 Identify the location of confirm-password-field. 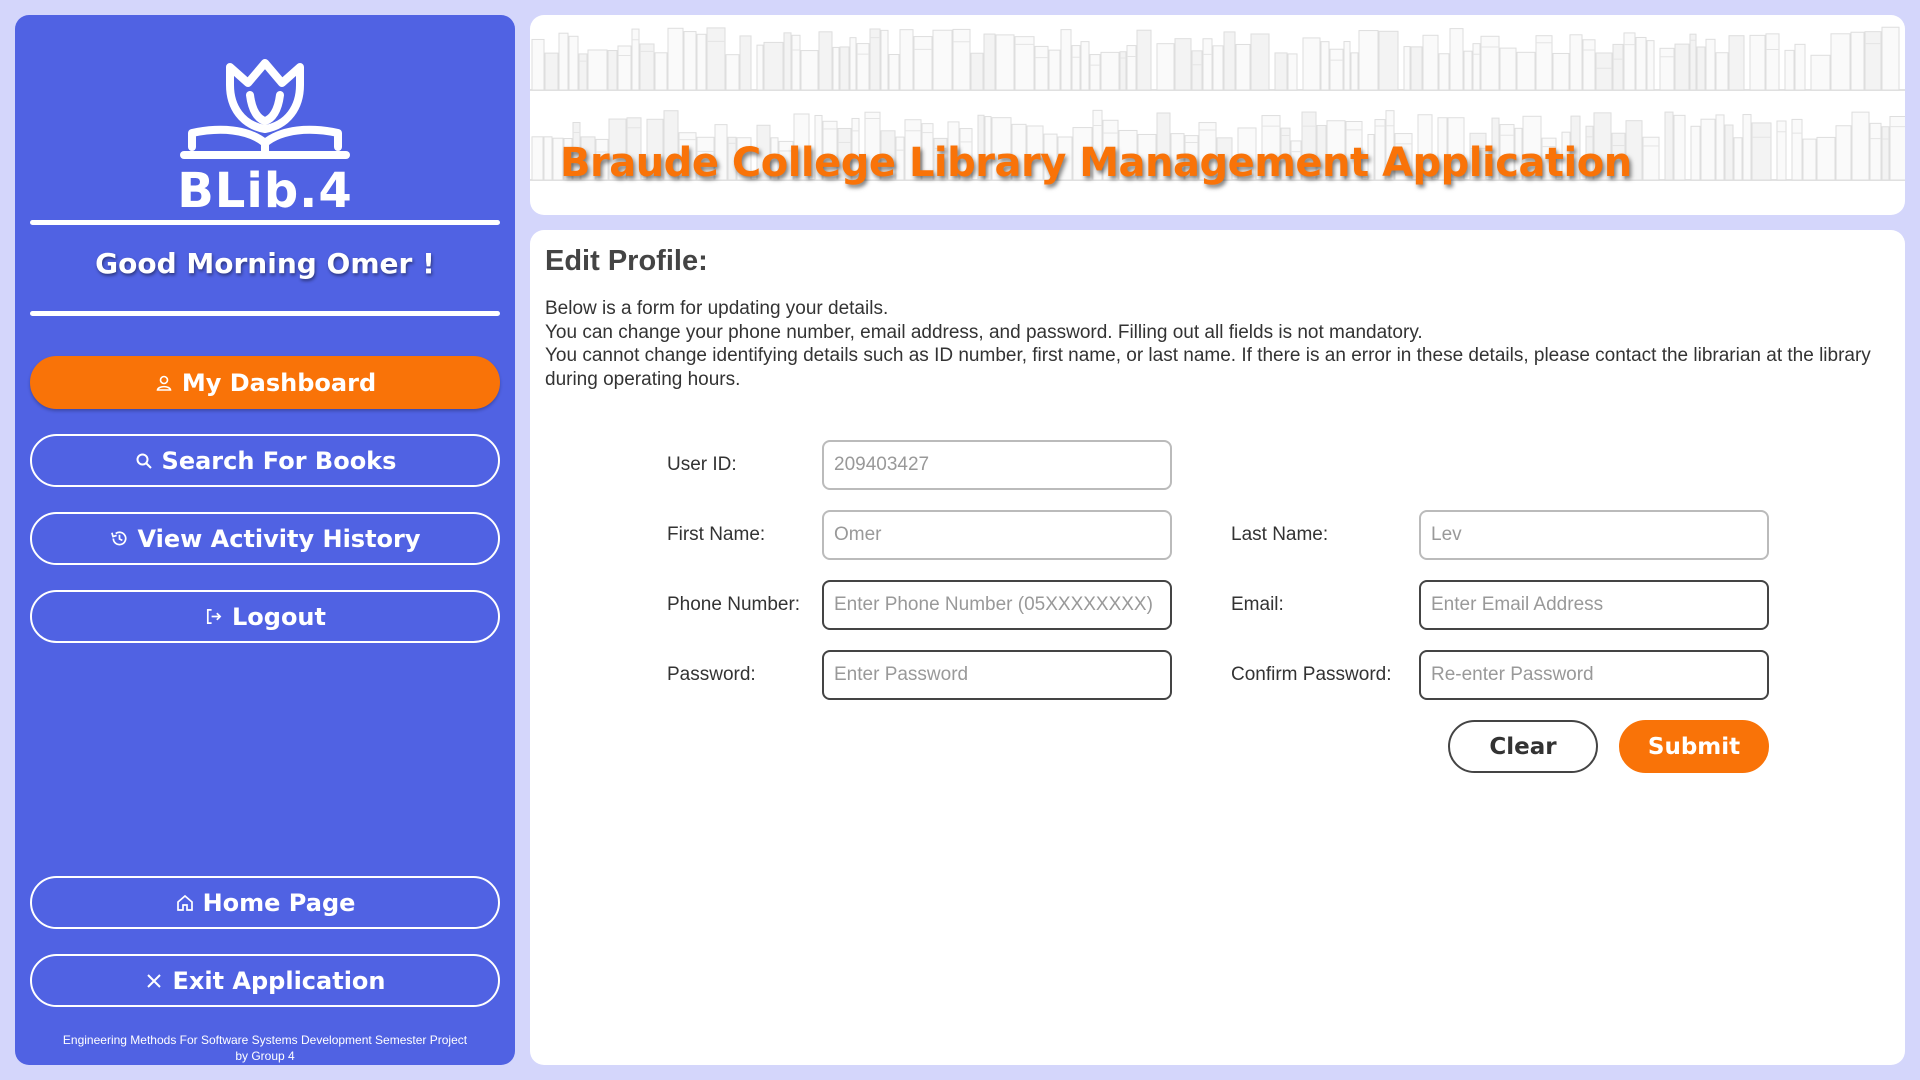
(1594, 675).